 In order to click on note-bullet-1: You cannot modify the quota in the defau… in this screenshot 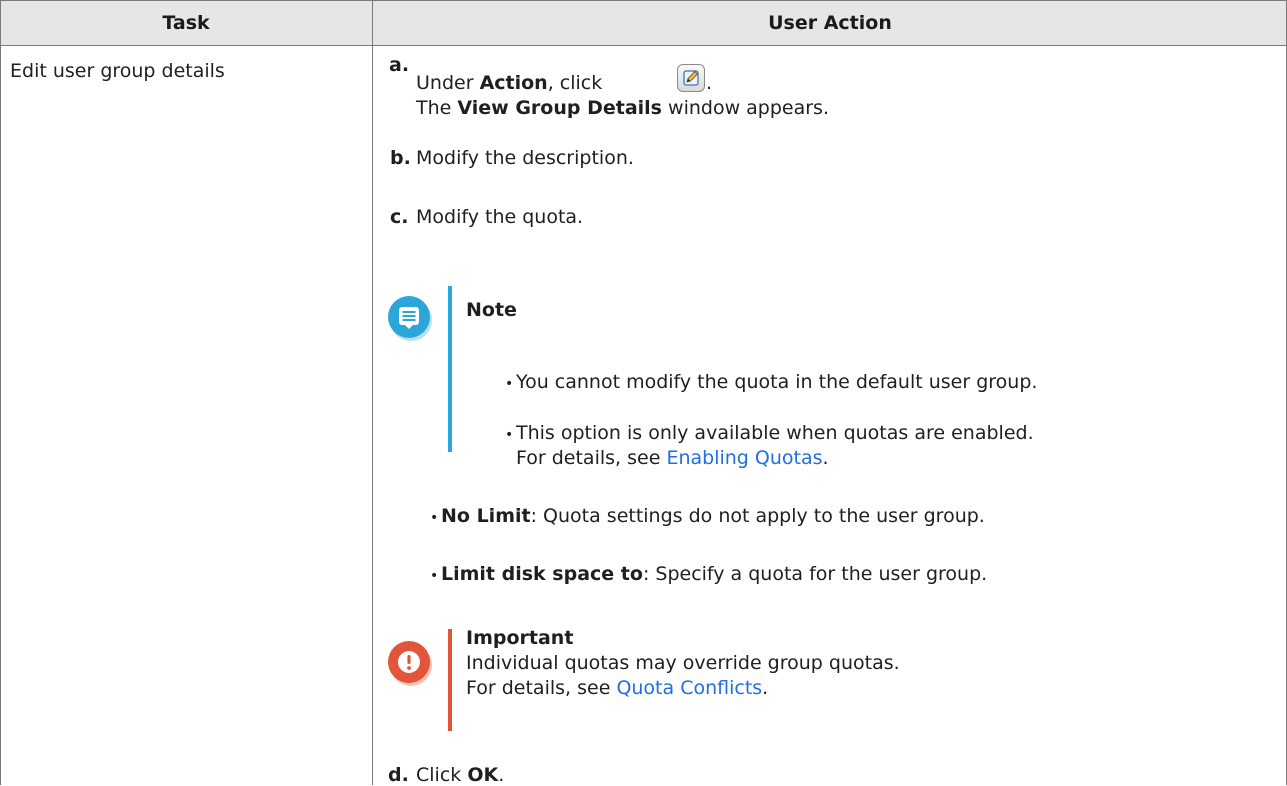, I will do `click(777, 382)`.